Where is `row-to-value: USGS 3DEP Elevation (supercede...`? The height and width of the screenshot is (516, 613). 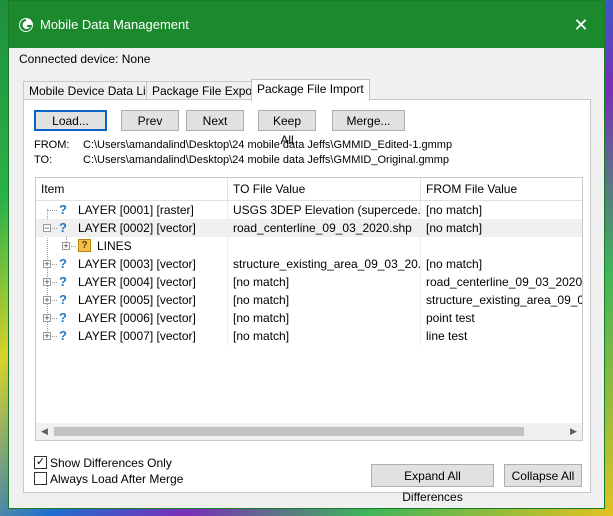 row-to-value: USGS 3DEP Elevation (supercede... is located at coordinates (324, 210).